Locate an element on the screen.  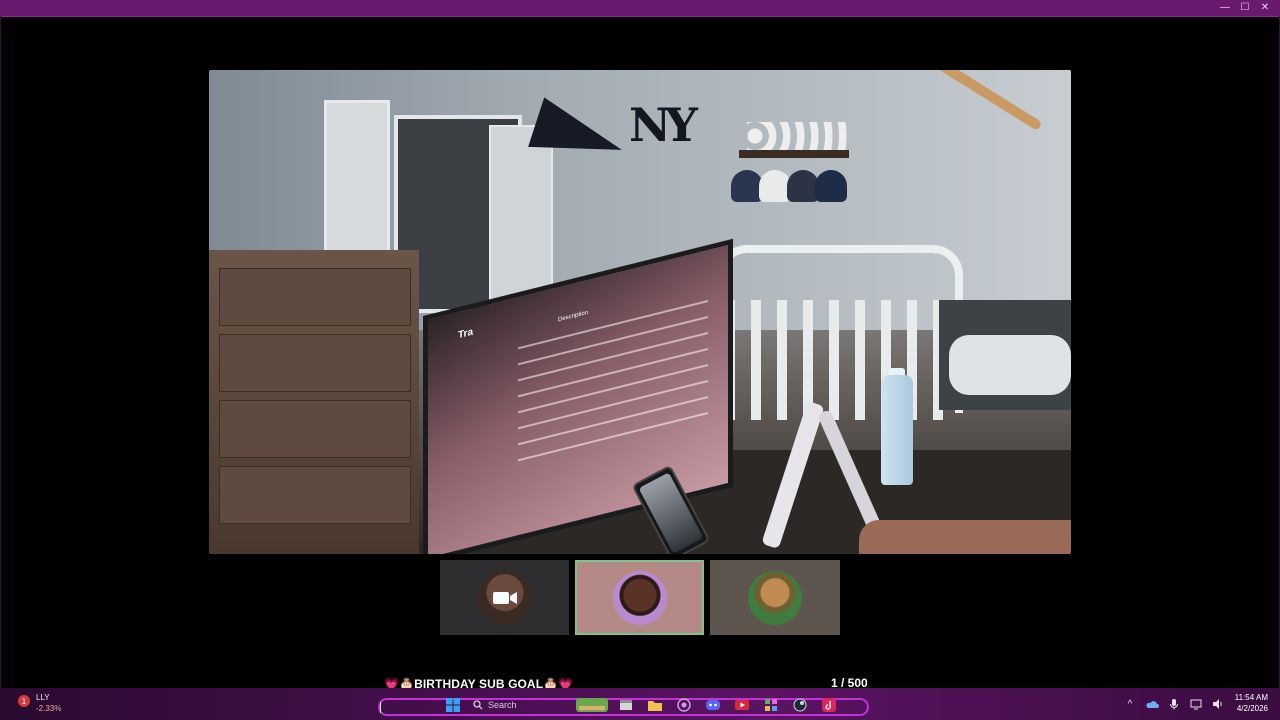
folder-button is located at coordinates (654, 705).